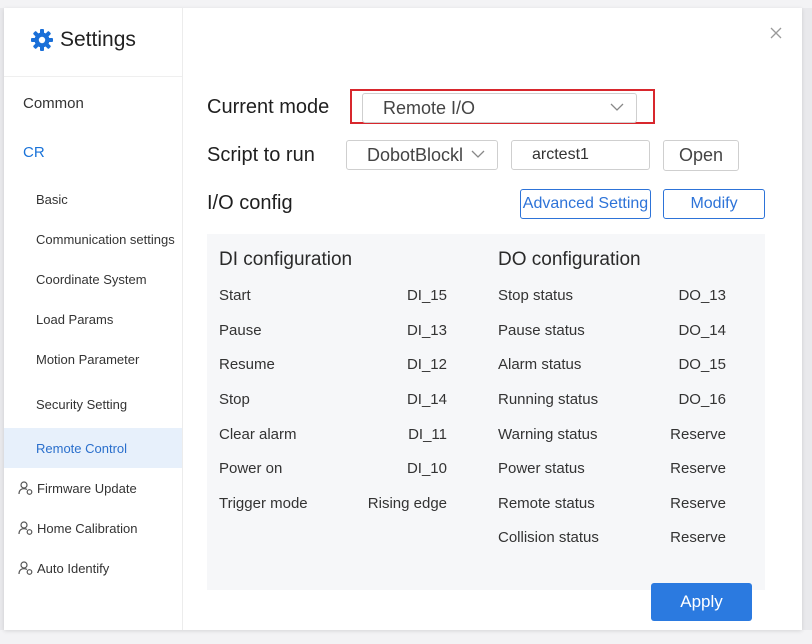  I want to click on di-configuration-title: DI configuration, so click(286, 259).